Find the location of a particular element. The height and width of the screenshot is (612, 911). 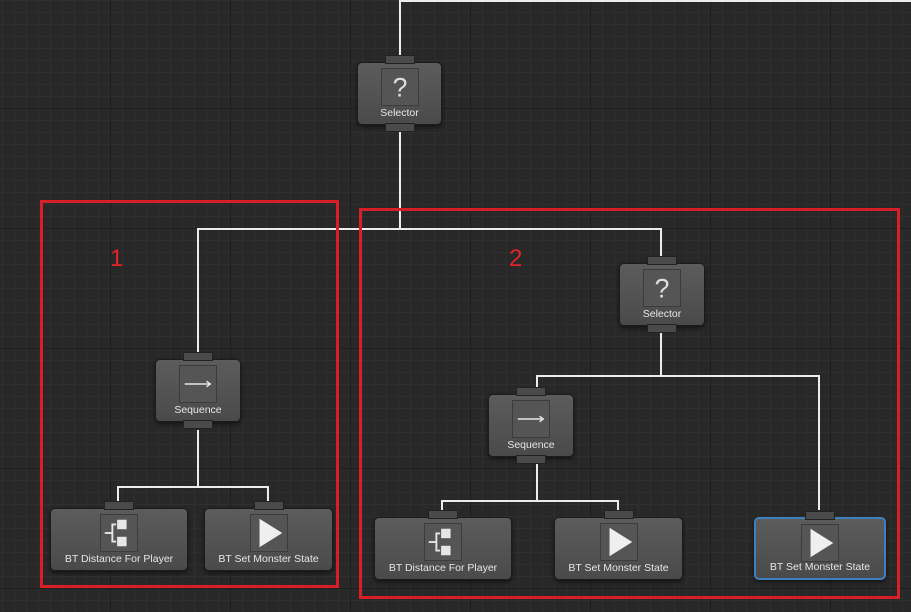

sequence-node-left: Sequence is located at coordinates (198, 390).